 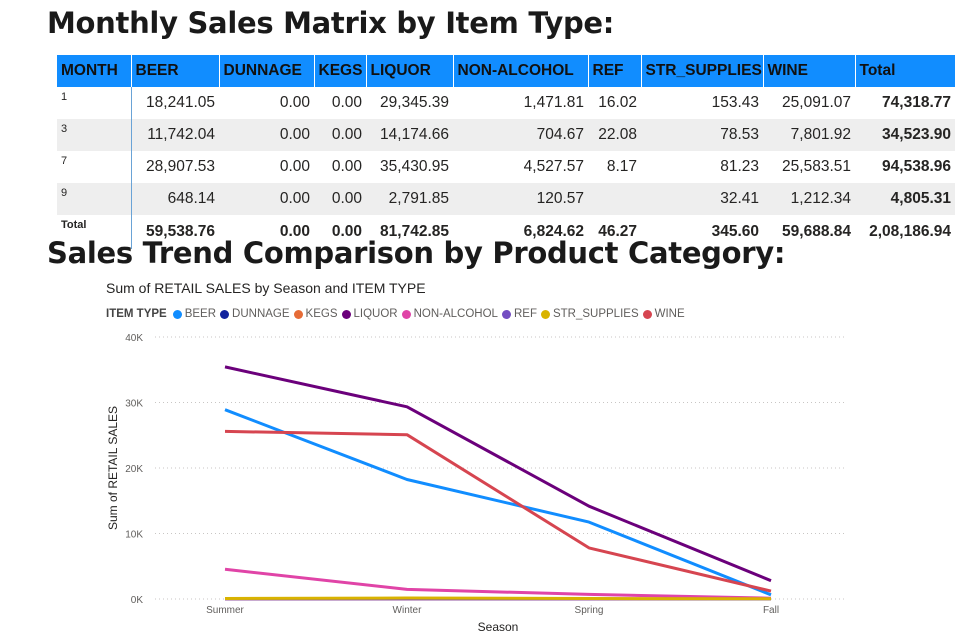 What do you see at coordinates (498, 583) in the screenshot?
I see `series-line-non-alcohol` at bounding box center [498, 583].